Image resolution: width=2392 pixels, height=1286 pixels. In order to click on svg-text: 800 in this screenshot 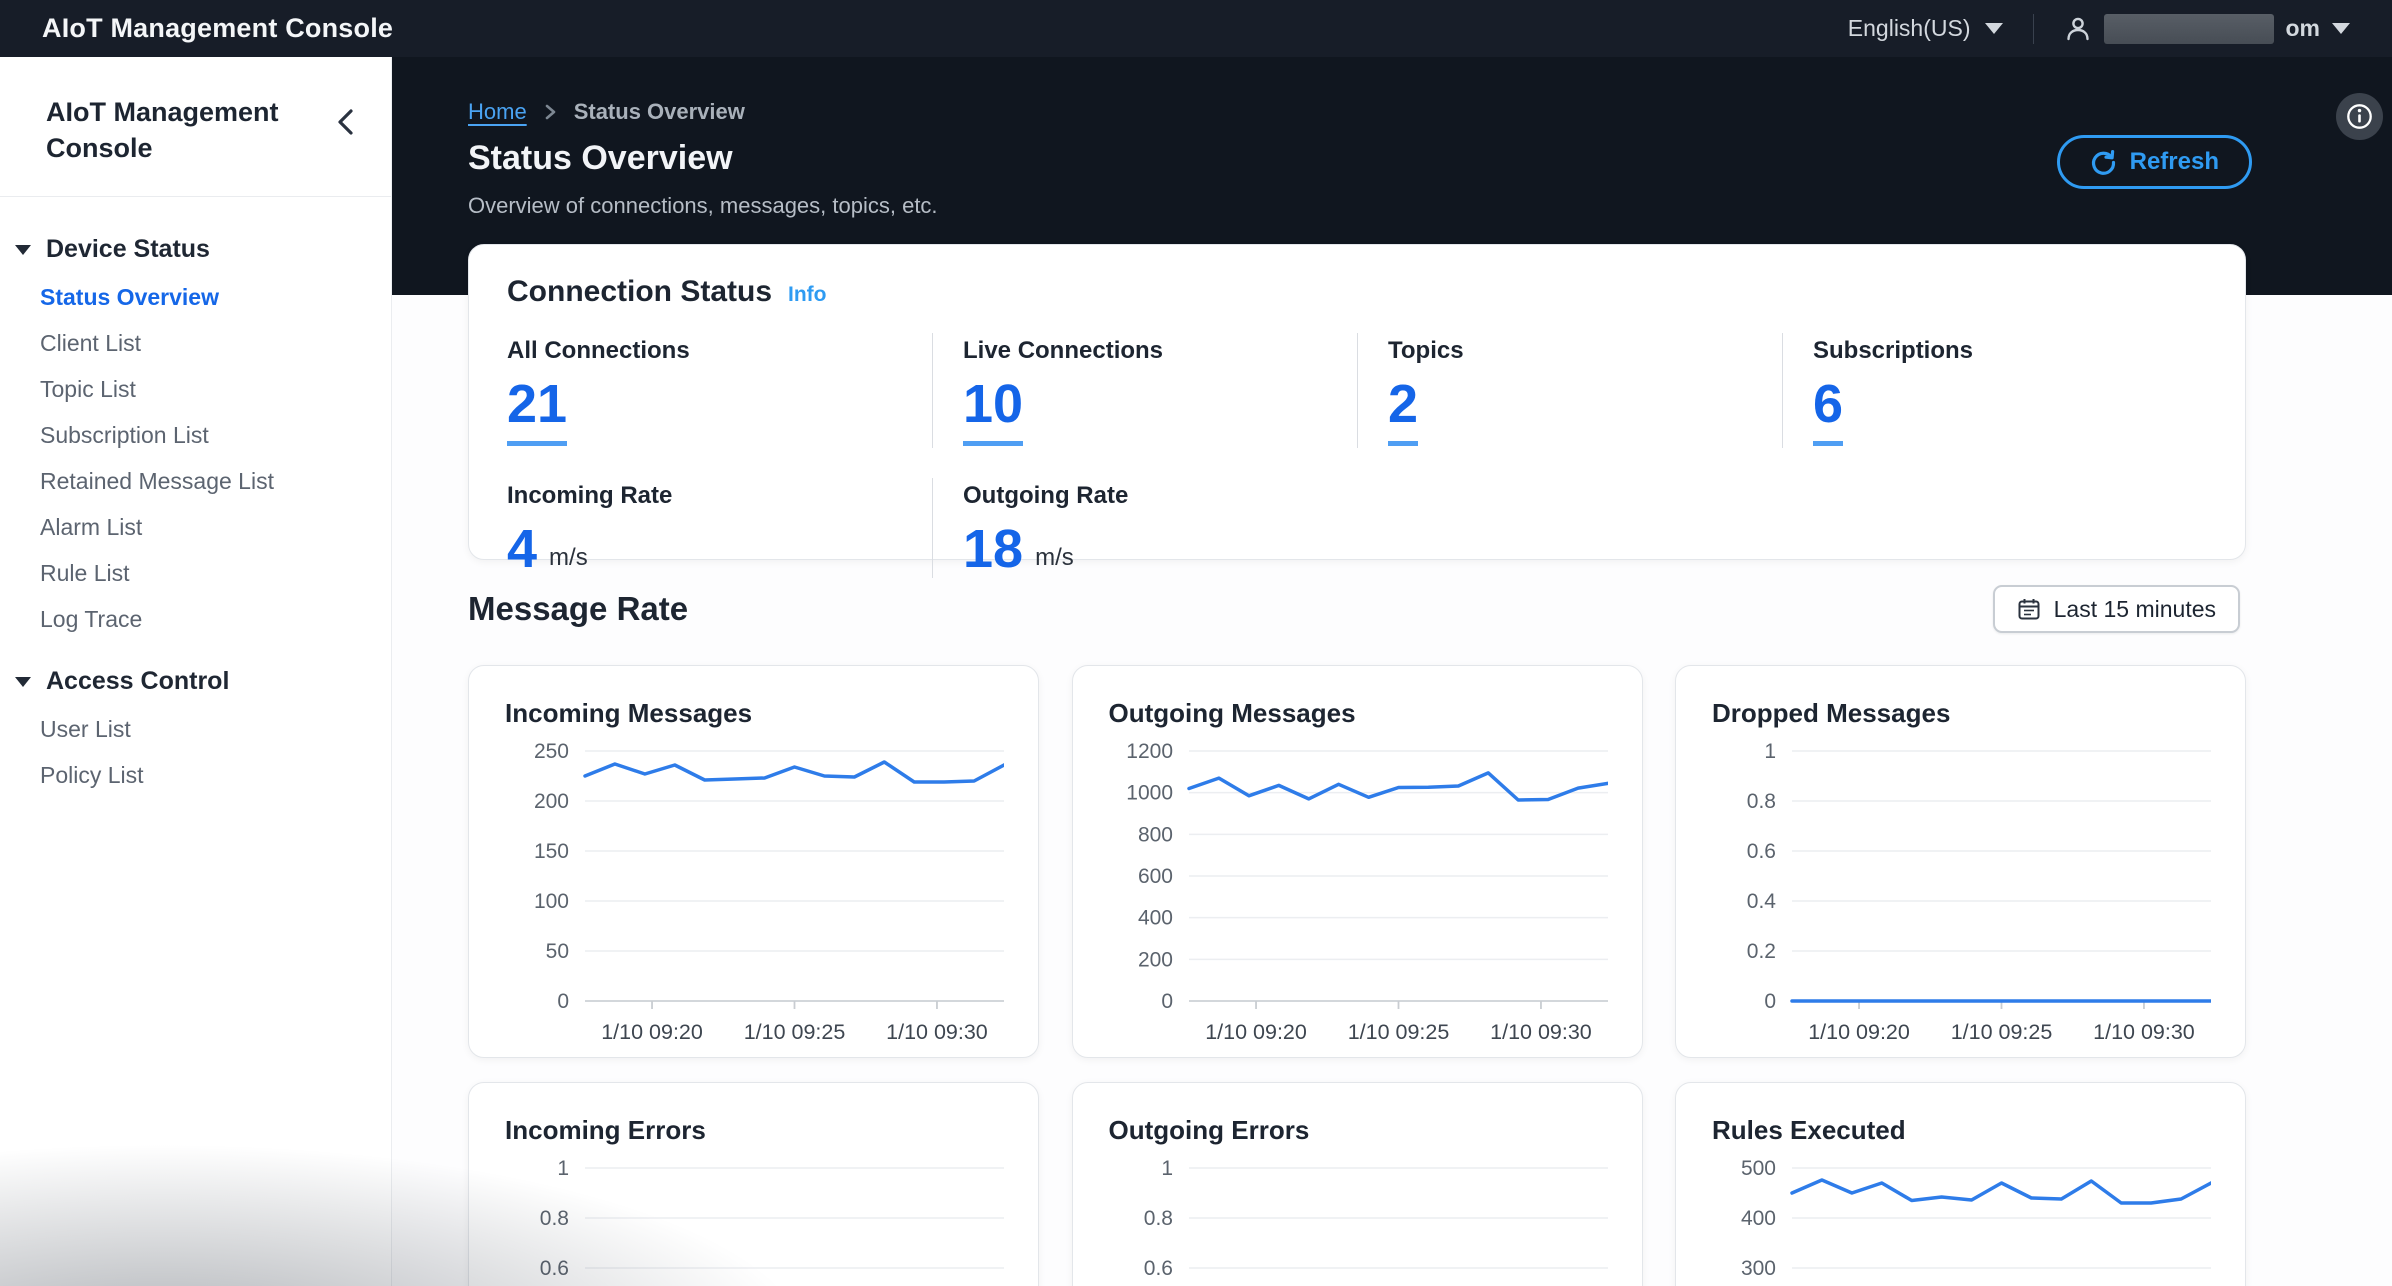, I will do `click(1154, 834)`.